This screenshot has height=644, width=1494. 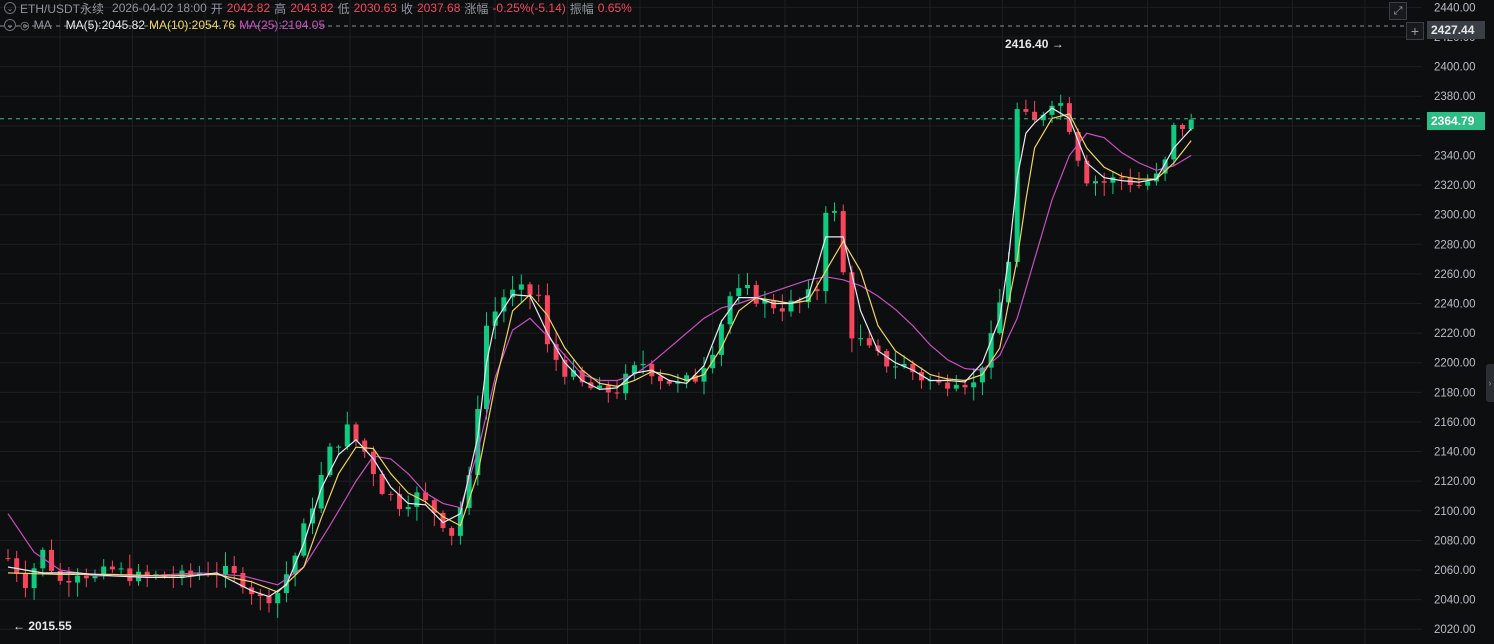 I want to click on low-value: 2030.63, so click(x=375, y=8).